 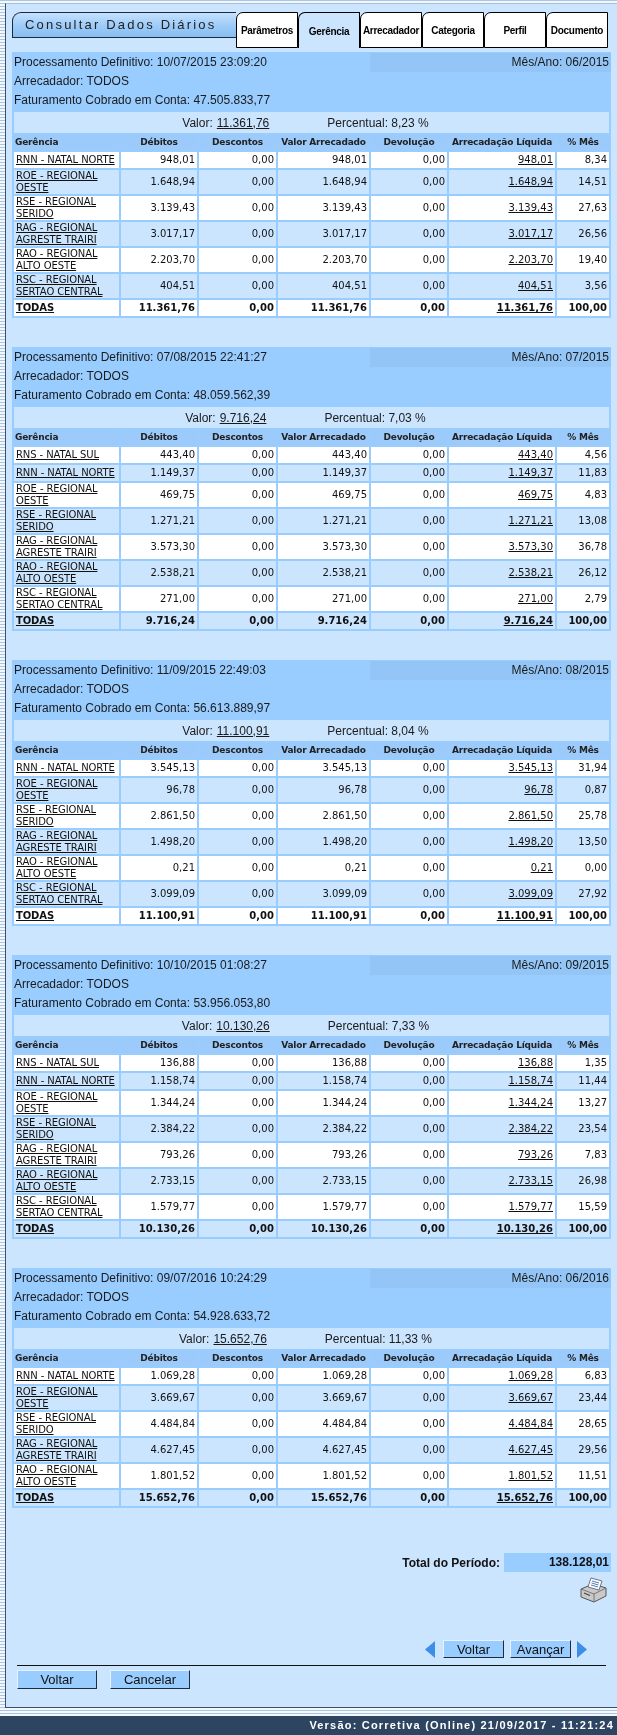 I want to click on right-arrow-icon, so click(x=582, y=1649).